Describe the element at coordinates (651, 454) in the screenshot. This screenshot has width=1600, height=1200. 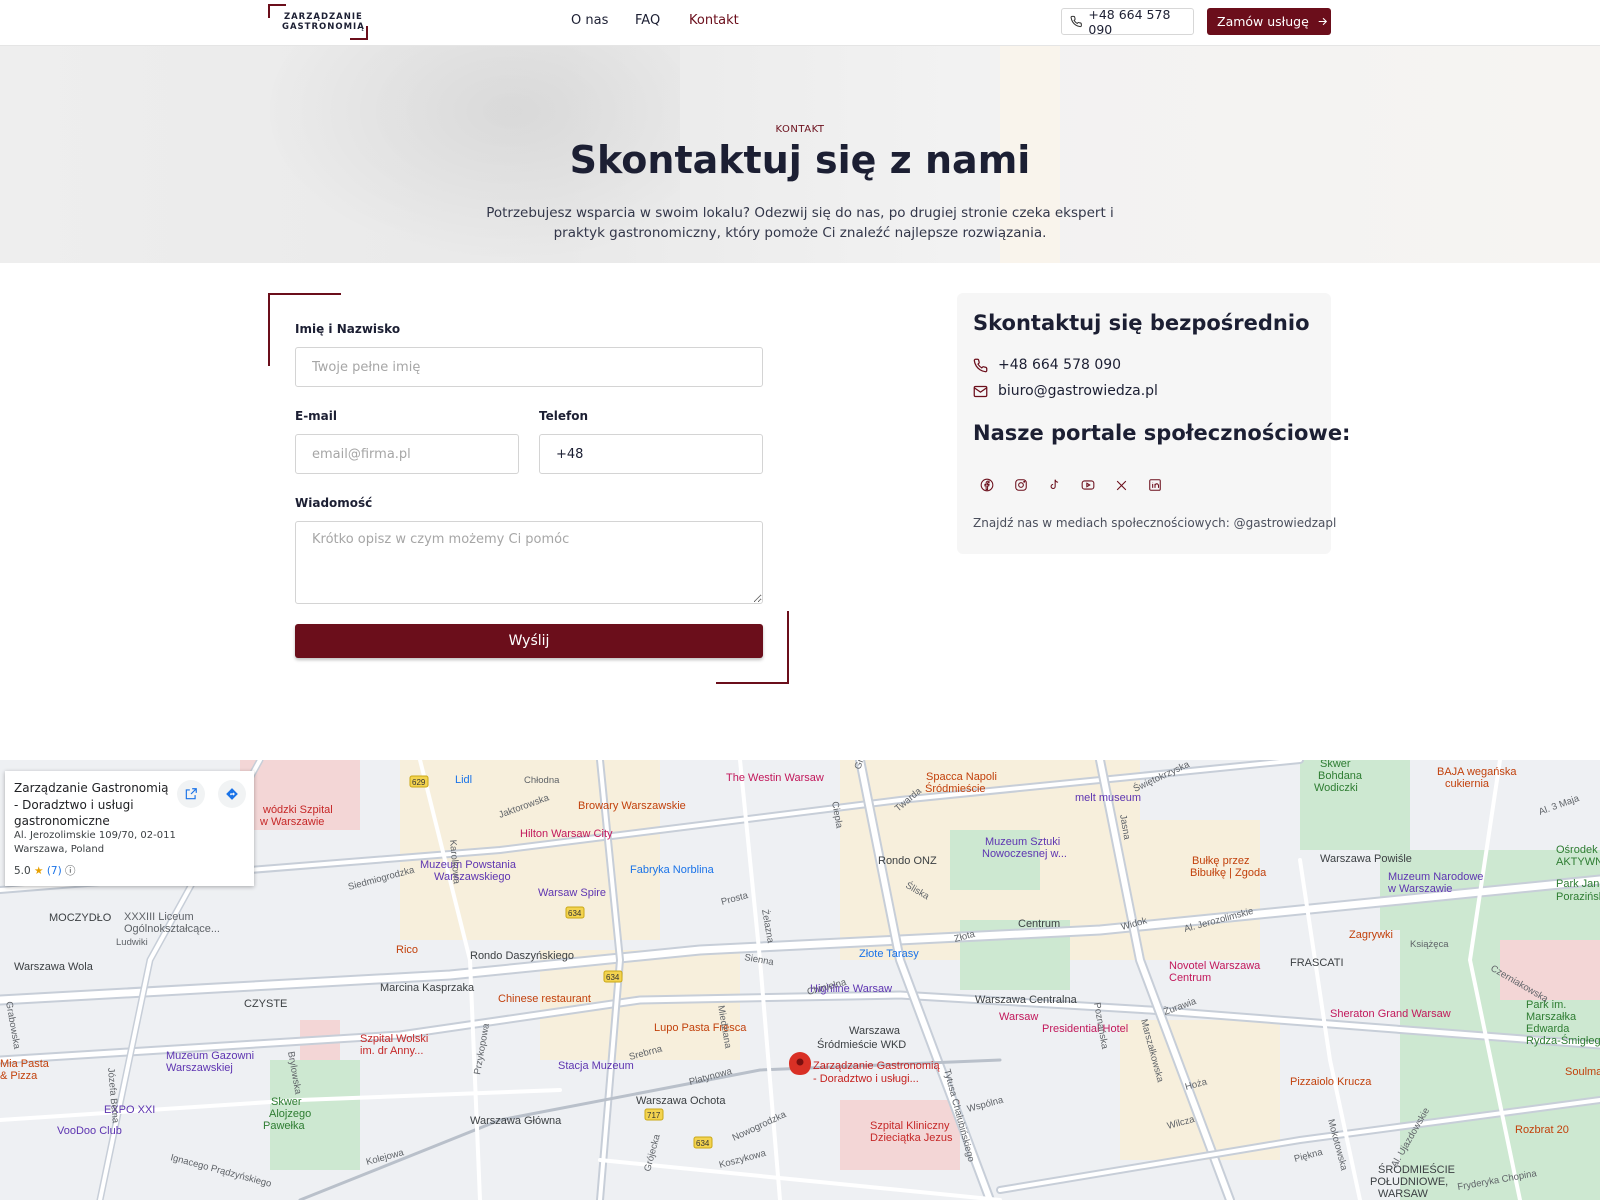
I see `phone-input` at that location.